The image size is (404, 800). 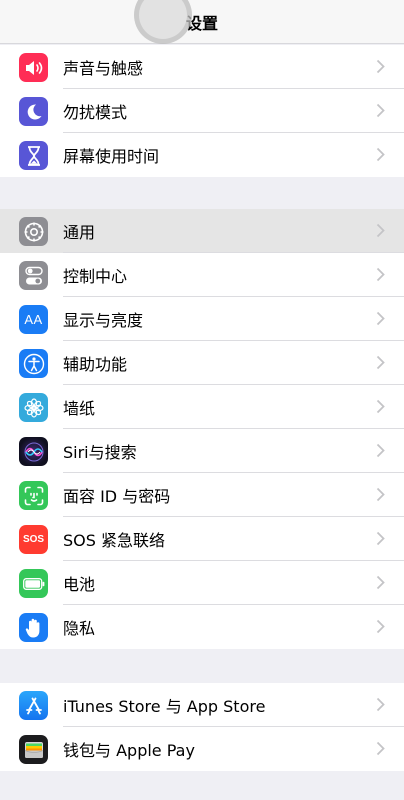 What do you see at coordinates (202, 231) in the screenshot?
I see `row-general: 通用` at bounding box center [202, 231].